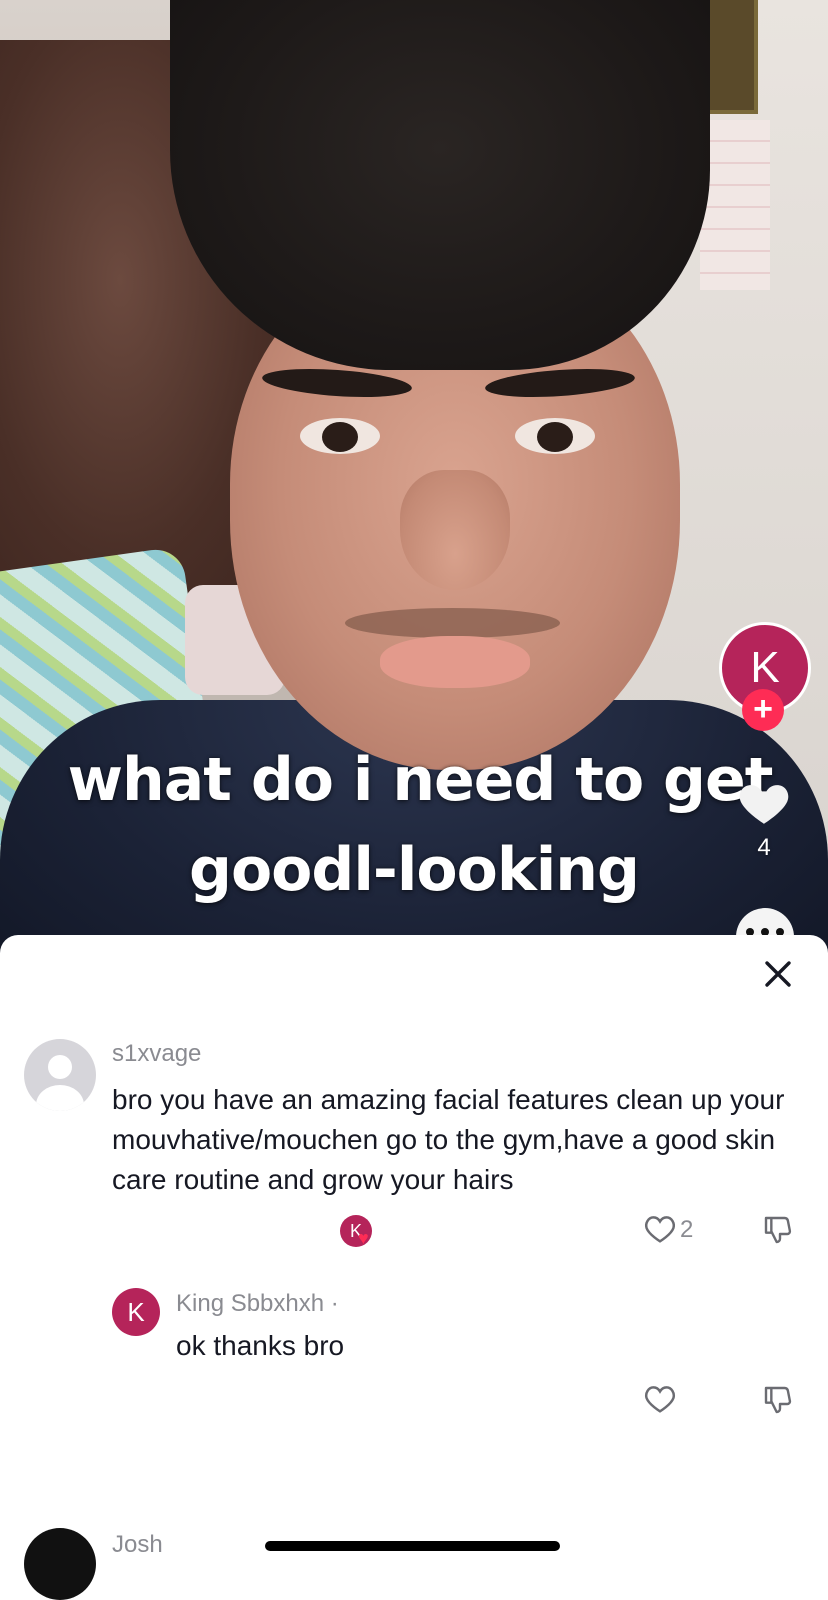 This screenshot has height=1600, width=828. I want to click on heart-icon: ♥, so click(363, 1238).